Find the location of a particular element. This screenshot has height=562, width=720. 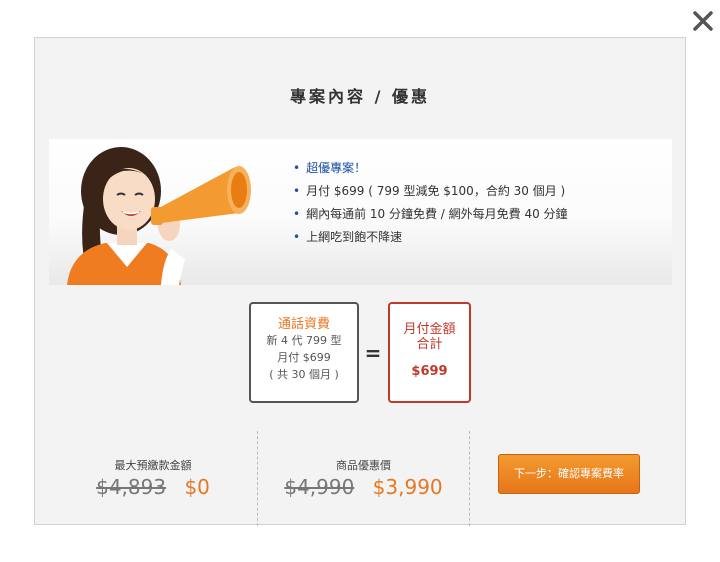

prepay-column: 最大預繳款金額 $4,893 $0 is located at coordinates (153, 478).